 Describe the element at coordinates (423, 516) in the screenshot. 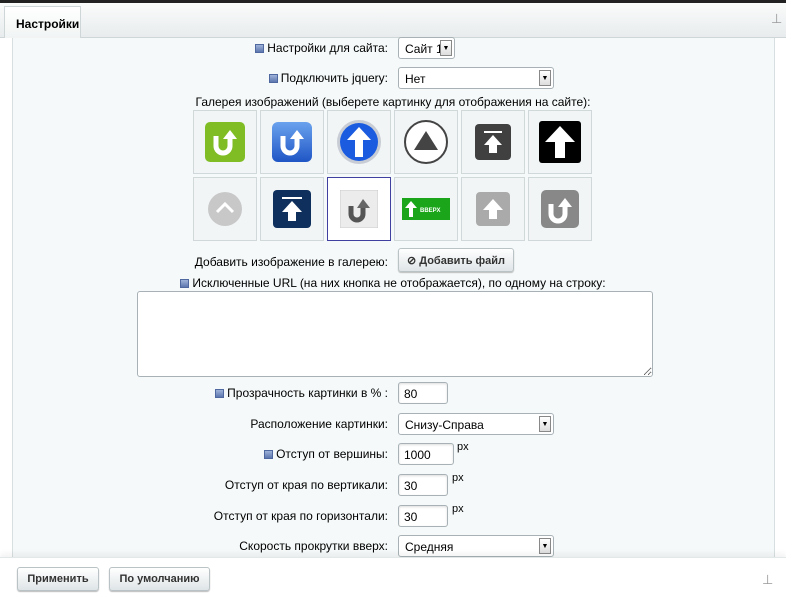

I see `h-offset-input: 30` at that location.